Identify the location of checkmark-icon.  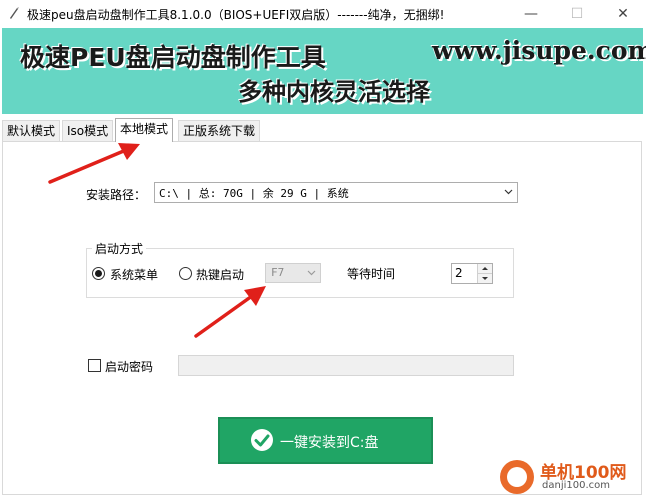
(262, 440).